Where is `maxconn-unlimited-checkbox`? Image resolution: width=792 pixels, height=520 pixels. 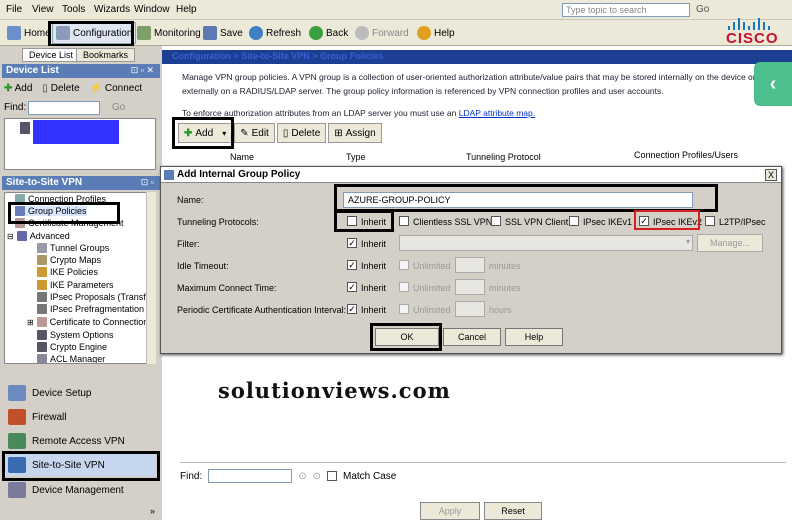 maxconn-unlimited-checkbox is located at coordinates (404, 287).